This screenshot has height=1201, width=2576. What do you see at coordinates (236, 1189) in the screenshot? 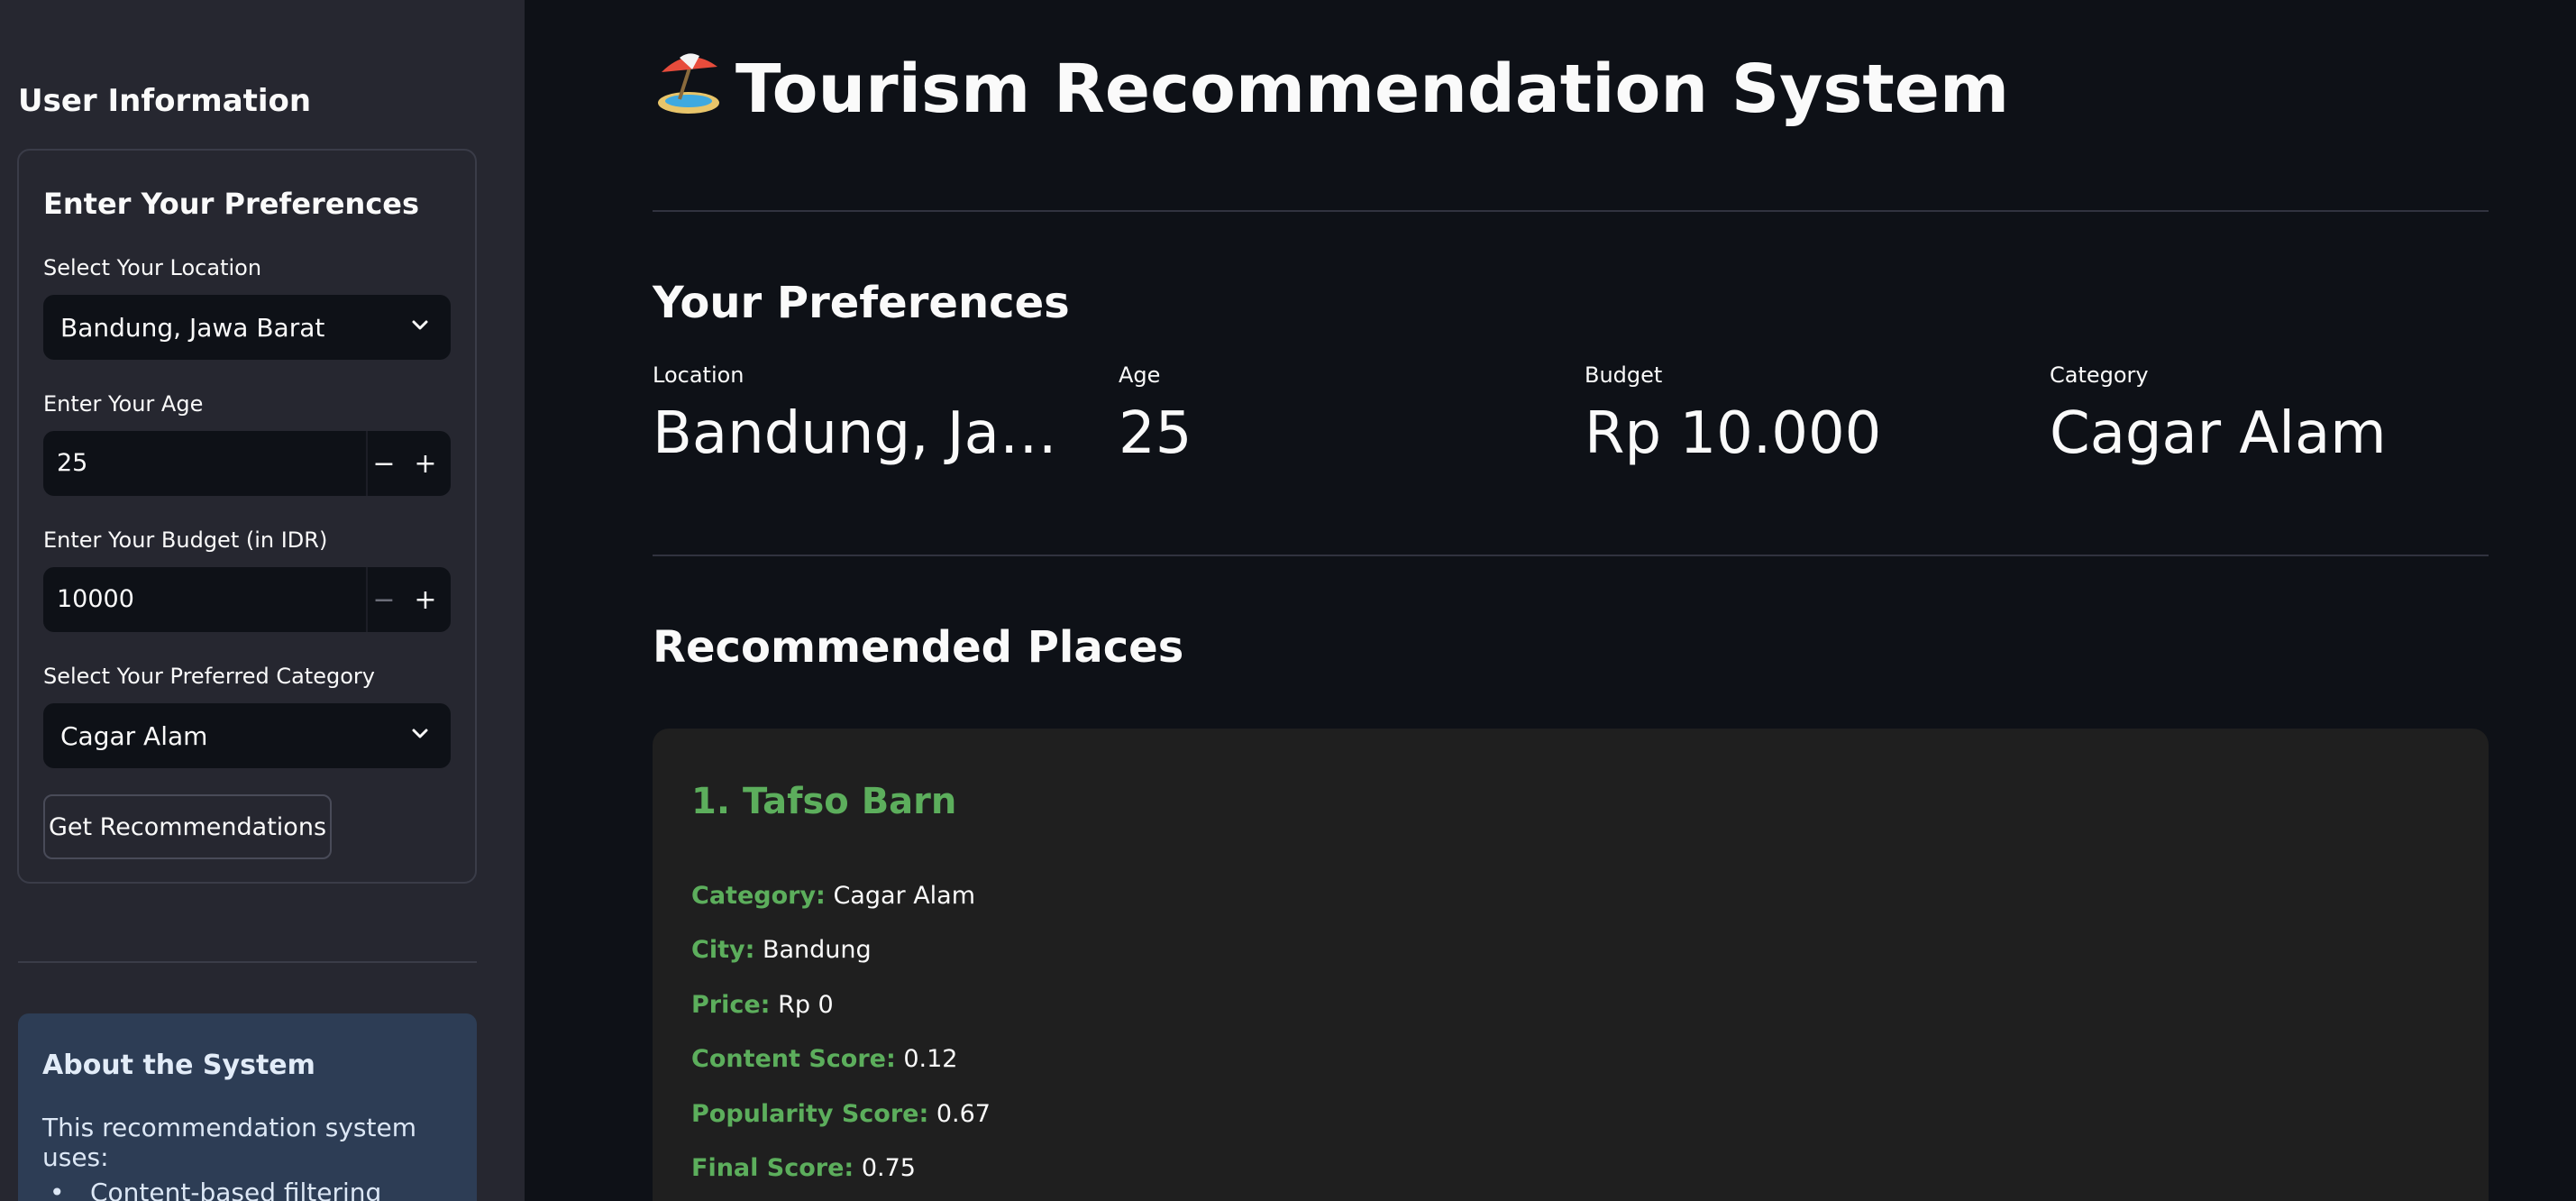
I see `about-list-item: Content-based filtering` at bounding box center [236, 1189].